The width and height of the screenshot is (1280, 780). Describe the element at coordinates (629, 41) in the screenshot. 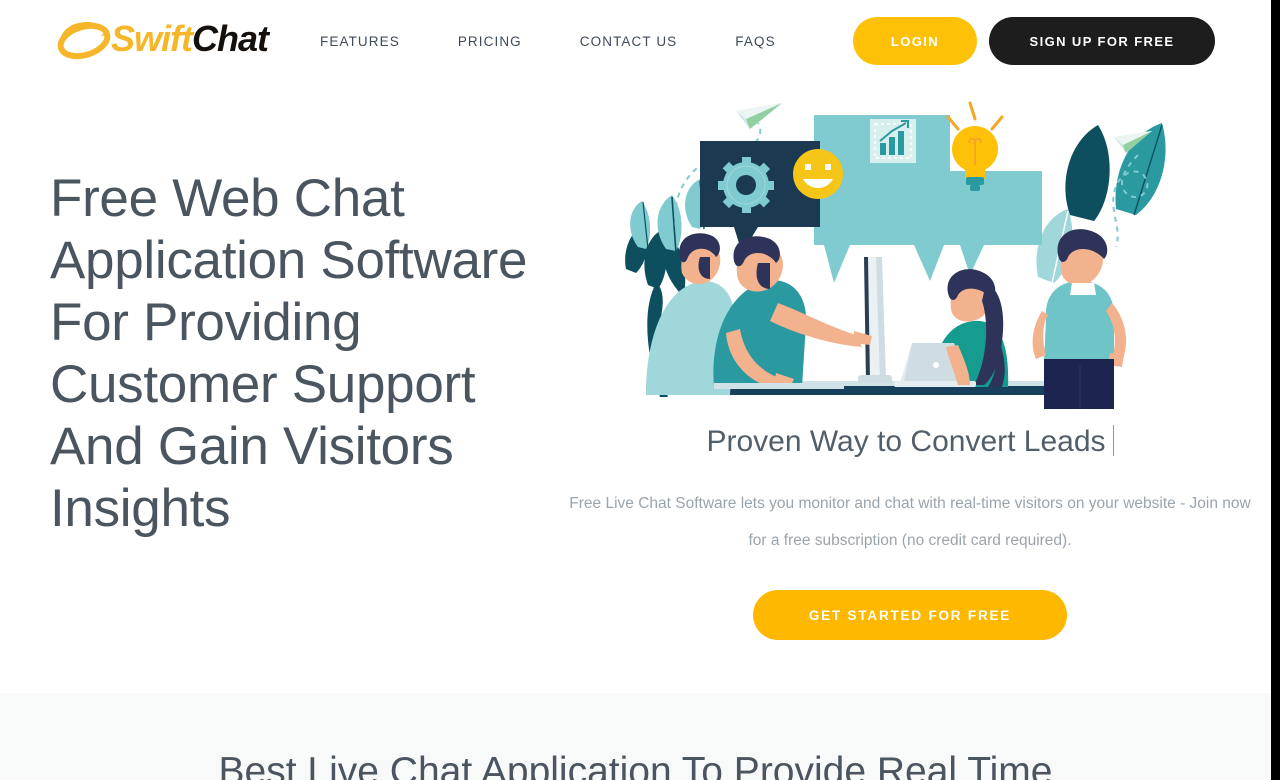

I see `nav-item-contact-us: CONTACT US` at that location.